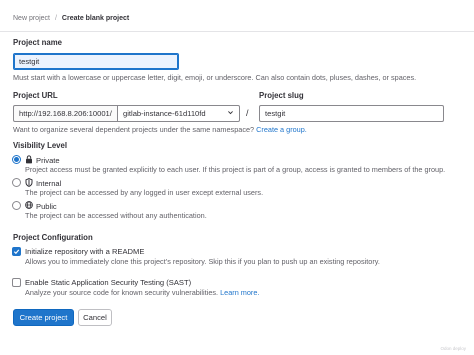  Describe the element at coordinates (29, 61) in the screenshot. I see `project-name-value: testgit` at that location.